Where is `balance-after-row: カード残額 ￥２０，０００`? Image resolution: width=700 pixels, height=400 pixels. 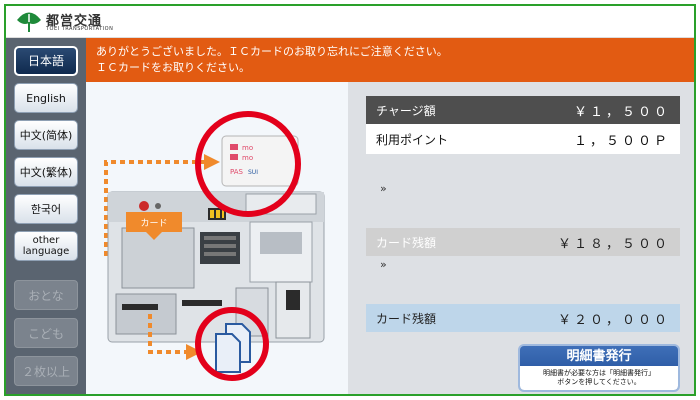
balance-after-row: カード残額 ￥２０，０００ is located at coordinates (523, 318).